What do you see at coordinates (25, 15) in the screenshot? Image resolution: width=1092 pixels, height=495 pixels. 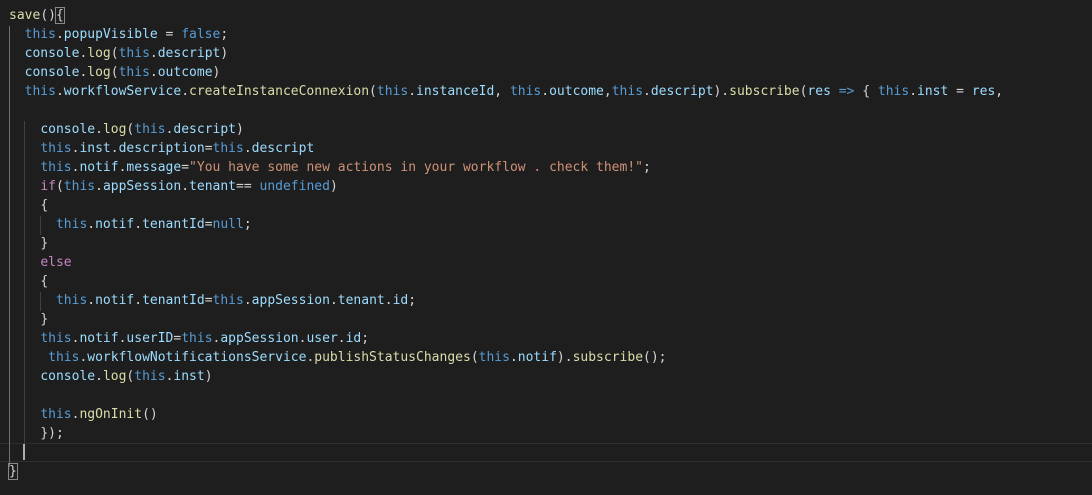 I see `code-token: save` at bounding box center [25, 15].